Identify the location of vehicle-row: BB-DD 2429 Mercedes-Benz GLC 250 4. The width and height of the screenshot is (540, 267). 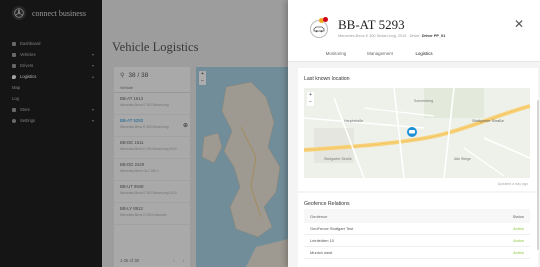
(152, 170).